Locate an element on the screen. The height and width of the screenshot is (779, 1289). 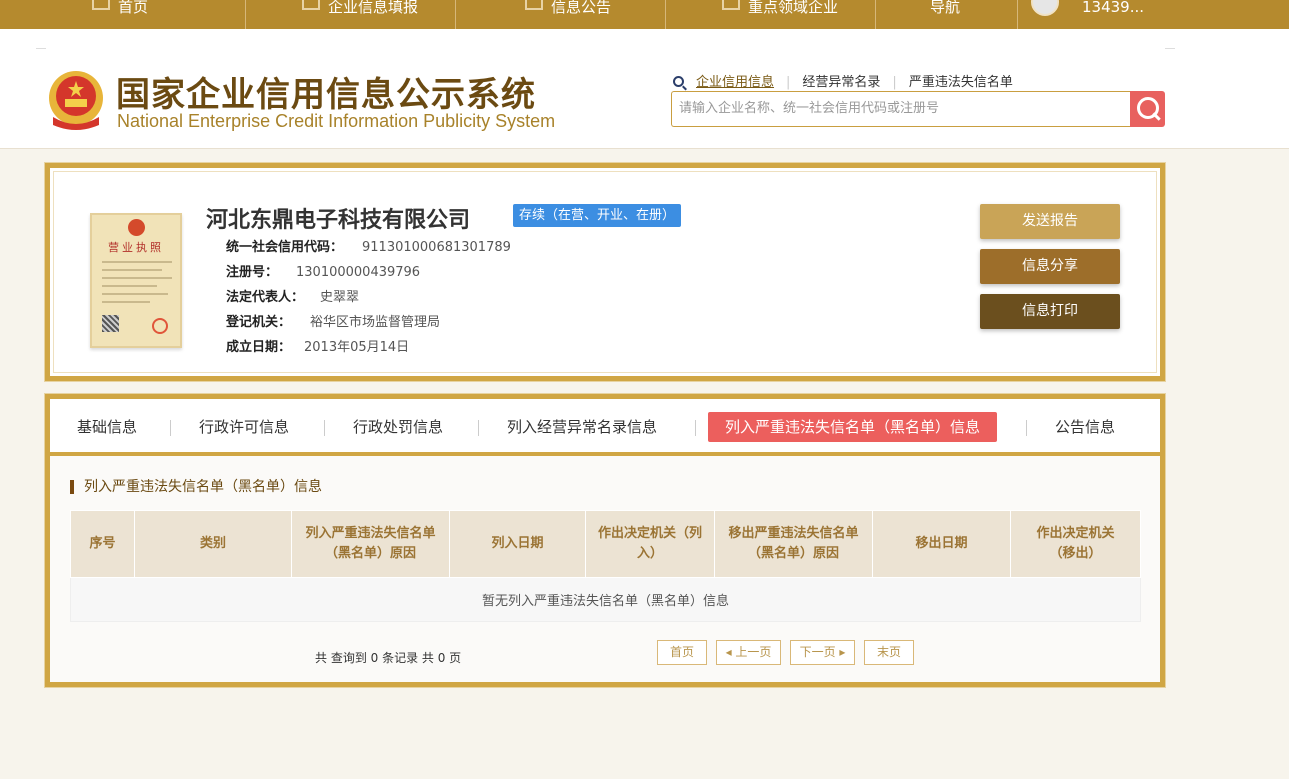
empty-message: 暂无列入严重违法失信名单（黑名单）信息 is located at coordinates (605, 599).